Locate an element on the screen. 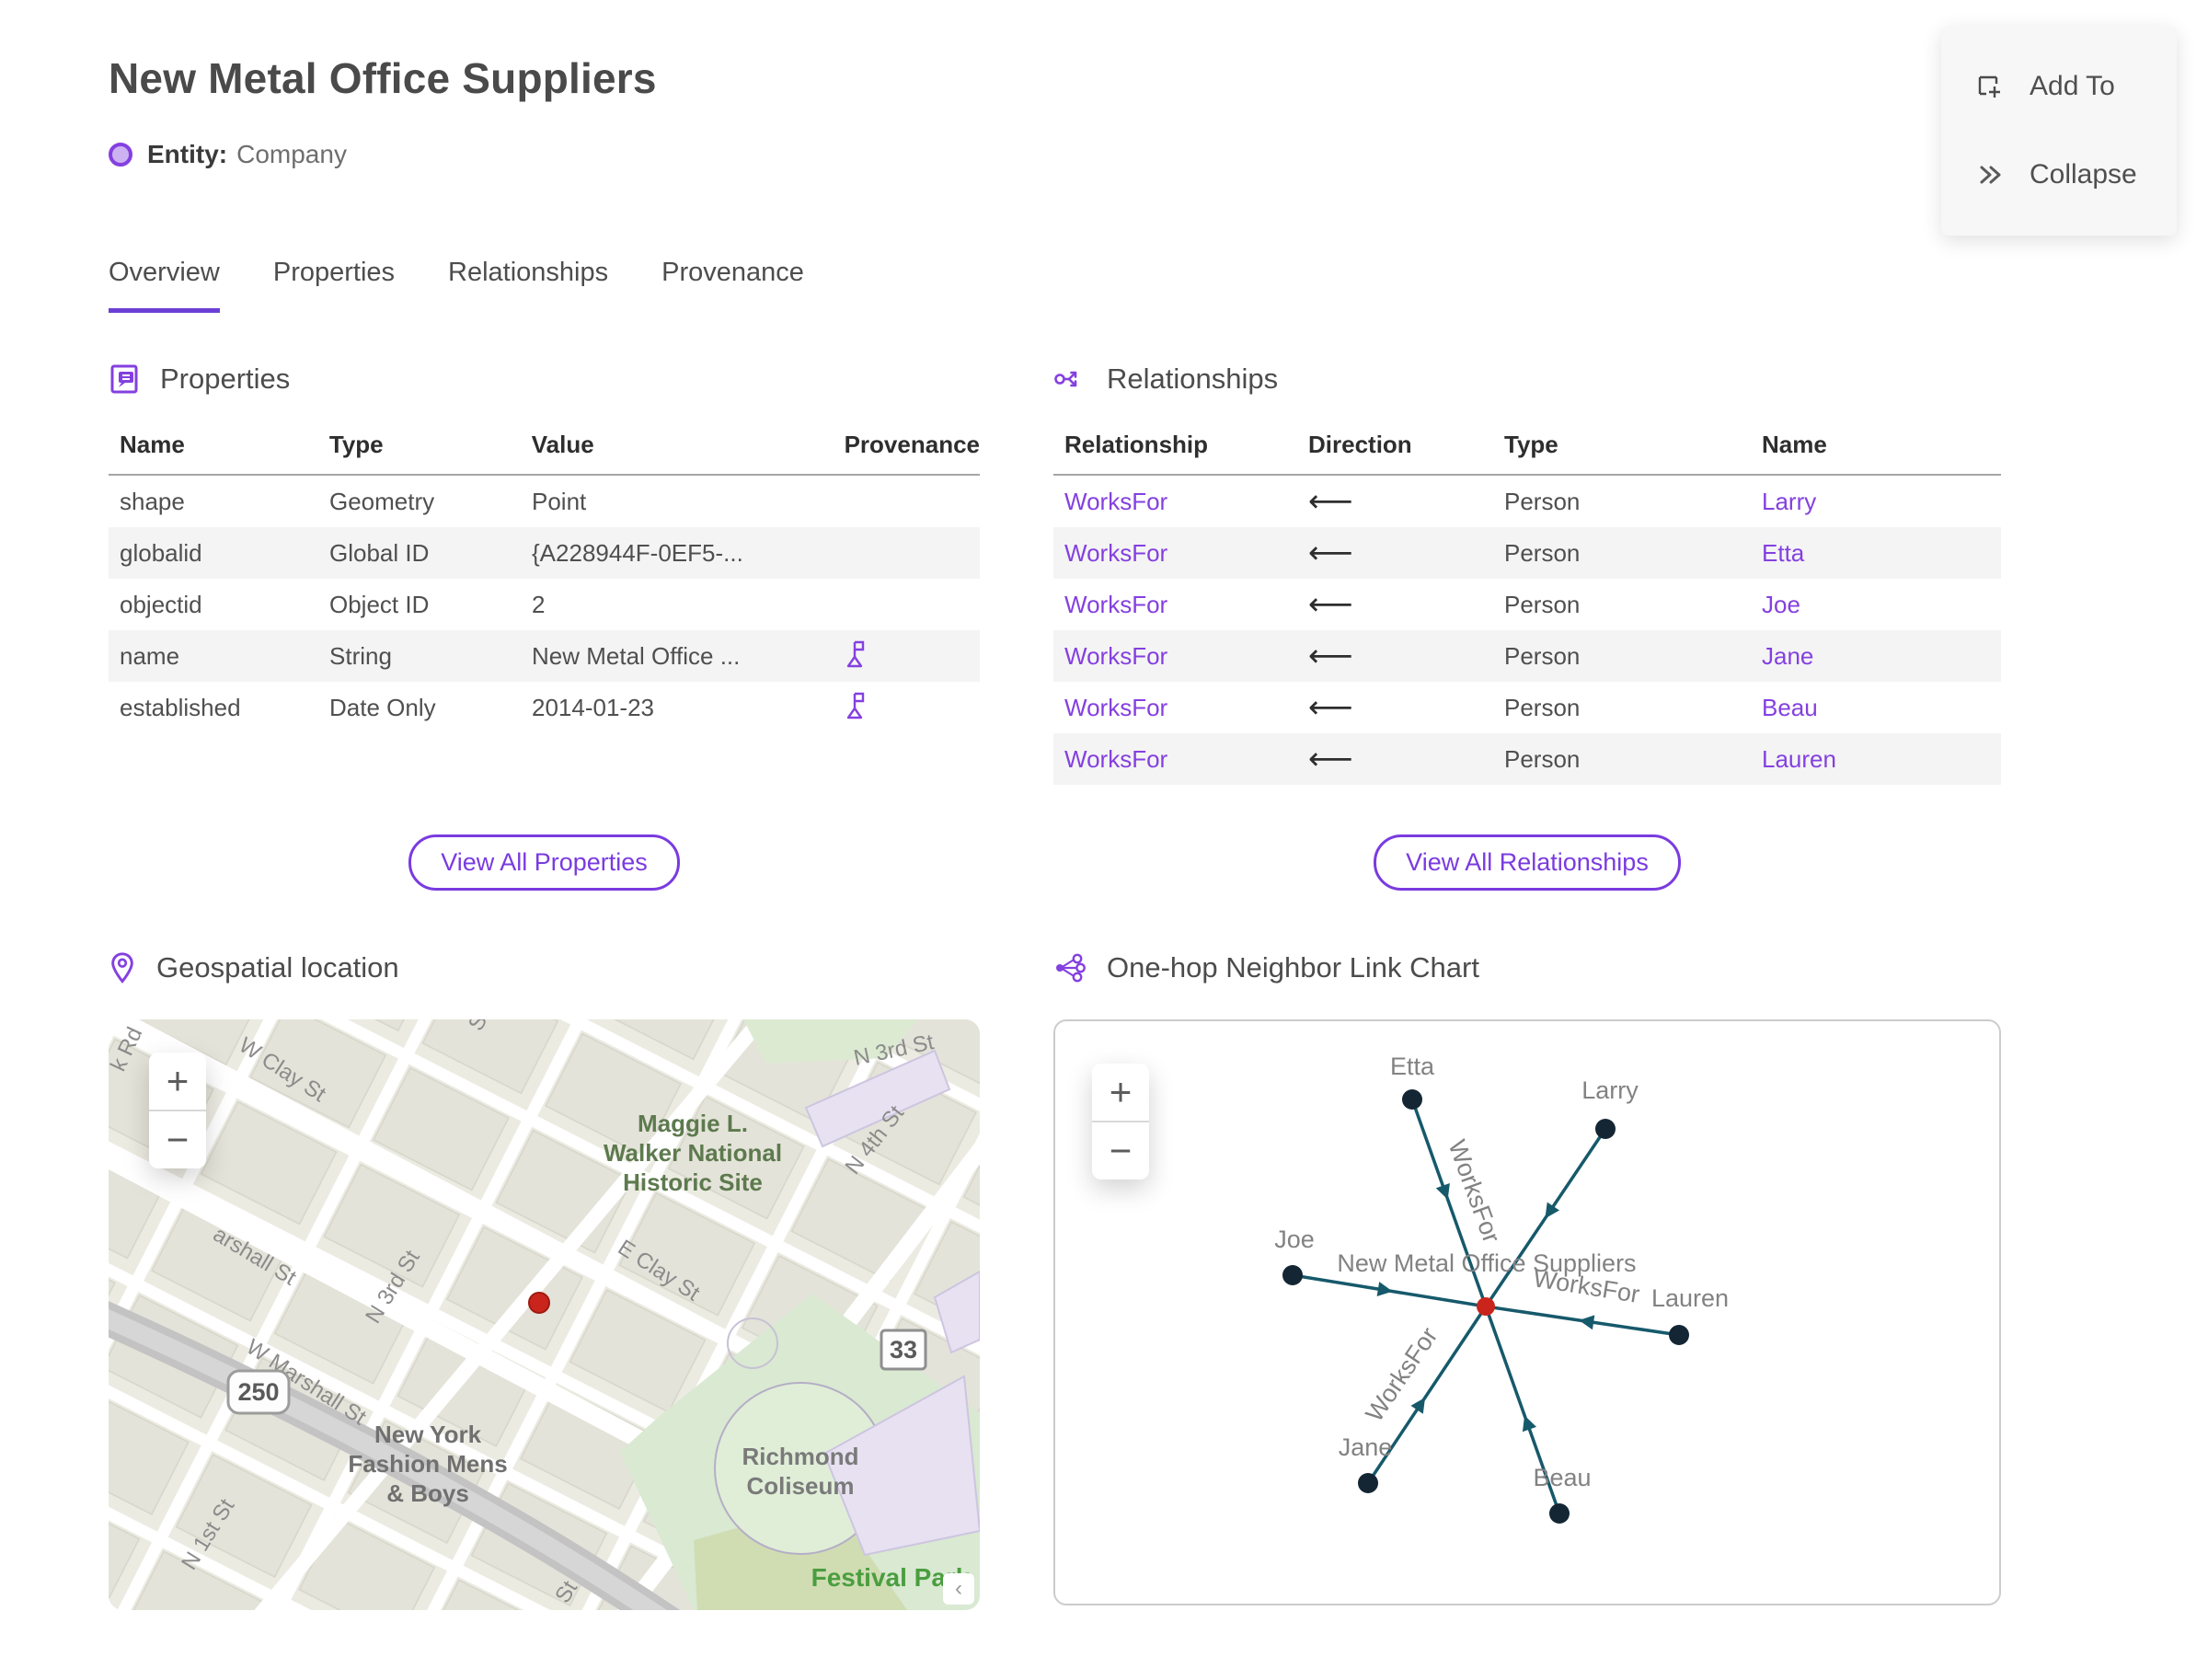  table-row: WorksFor ⟵ Person Etta is located at coordinates (1527, 553).